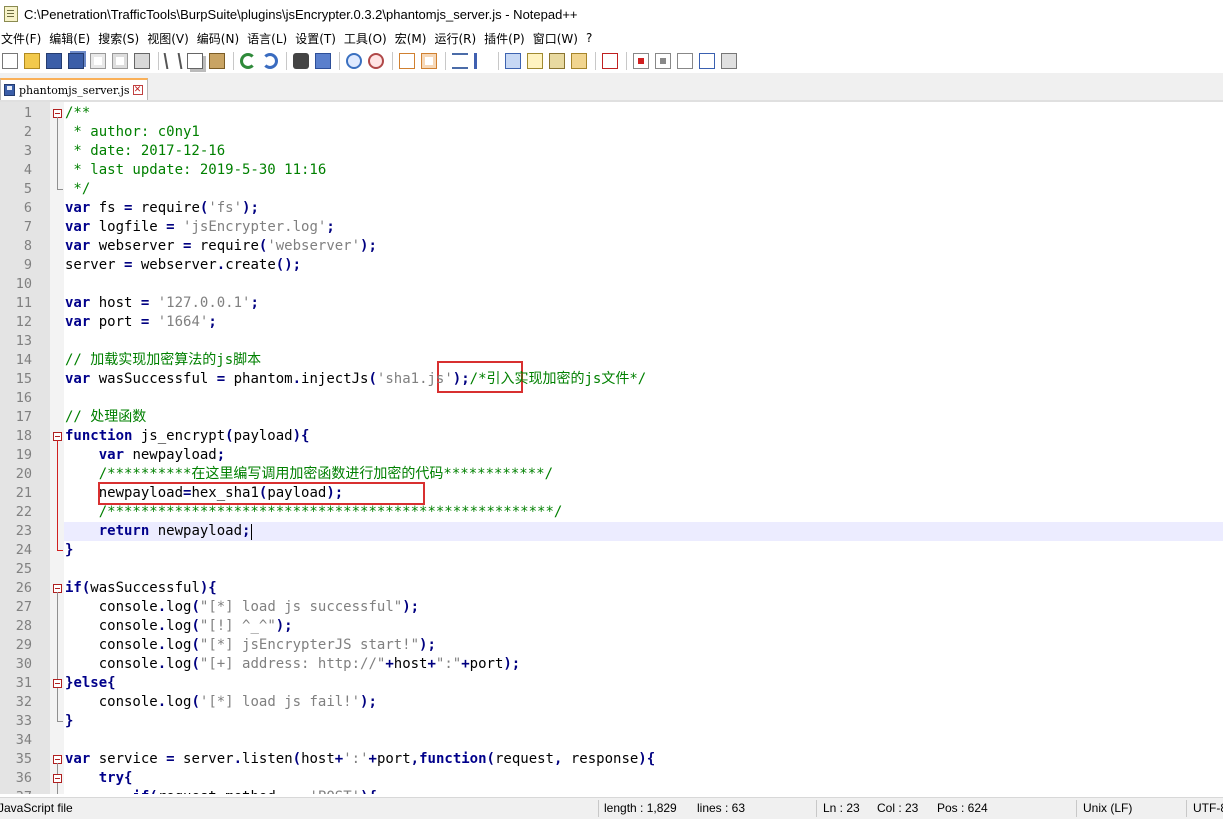 The image size is (1223, 819). I want to click on code-line: 36 try{, so click(611, 778).